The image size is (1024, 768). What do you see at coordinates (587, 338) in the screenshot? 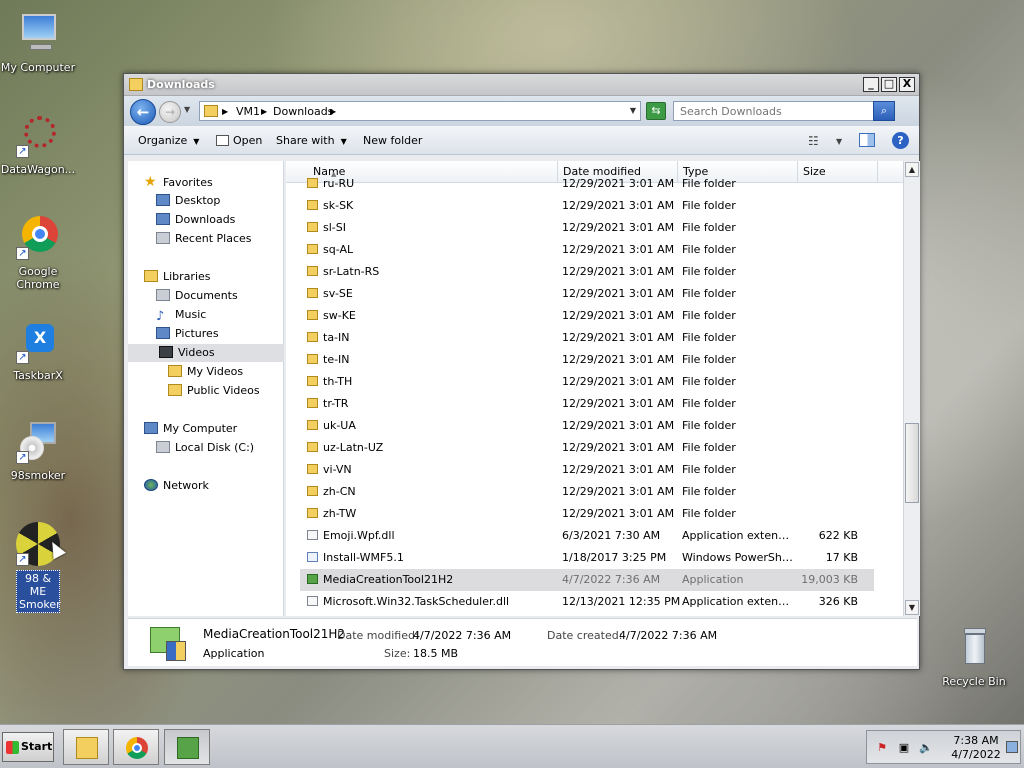
I see `file-row: ta-IN 12/29/2021 3:01 AM File folder` at bounding box center [587, 338].